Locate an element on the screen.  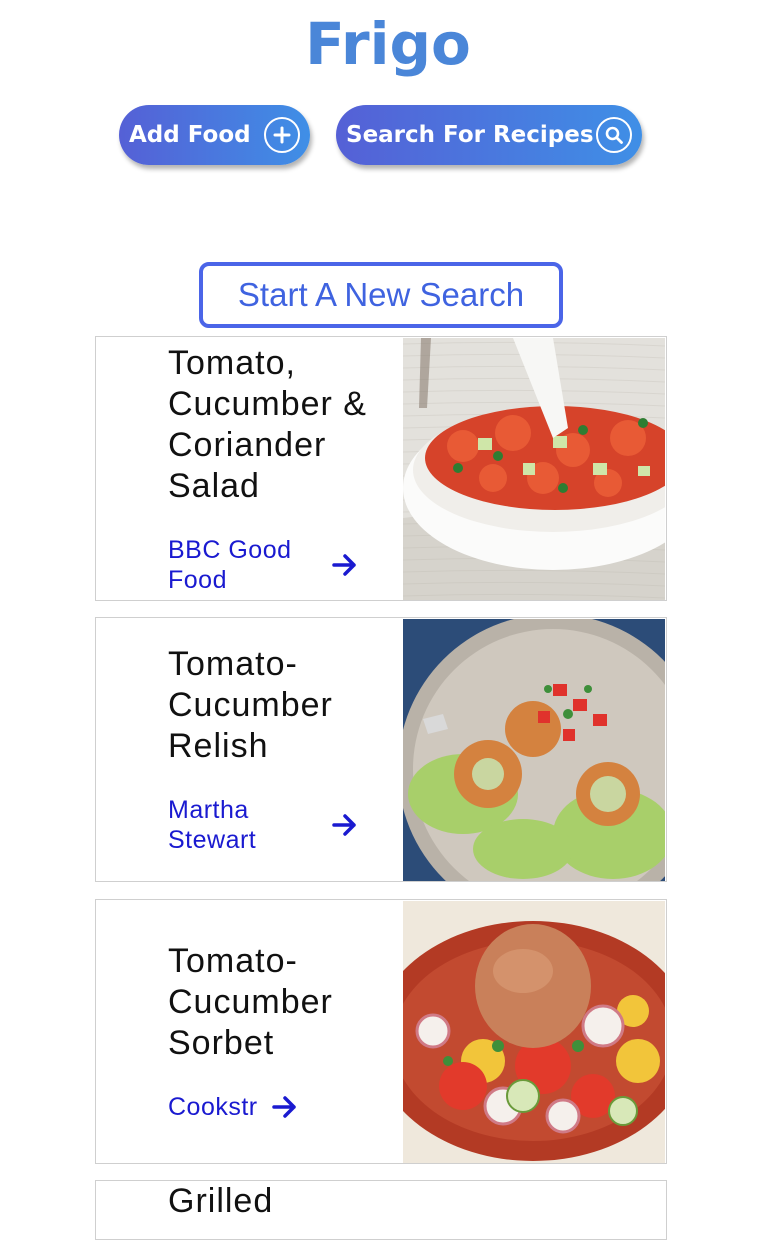
recipe-title: Tomato-Cucumber Relish is located at coordinates (250, 705).